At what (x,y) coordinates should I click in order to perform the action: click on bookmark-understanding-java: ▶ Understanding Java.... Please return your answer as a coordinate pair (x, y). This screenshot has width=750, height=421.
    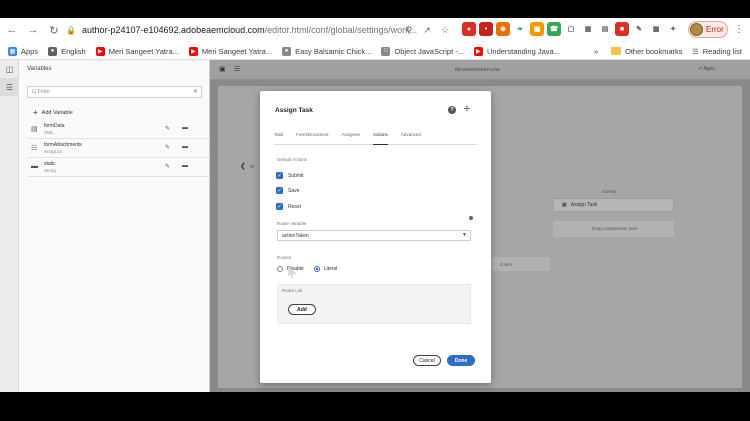
    Looking at the image, I should click on (516, 51).